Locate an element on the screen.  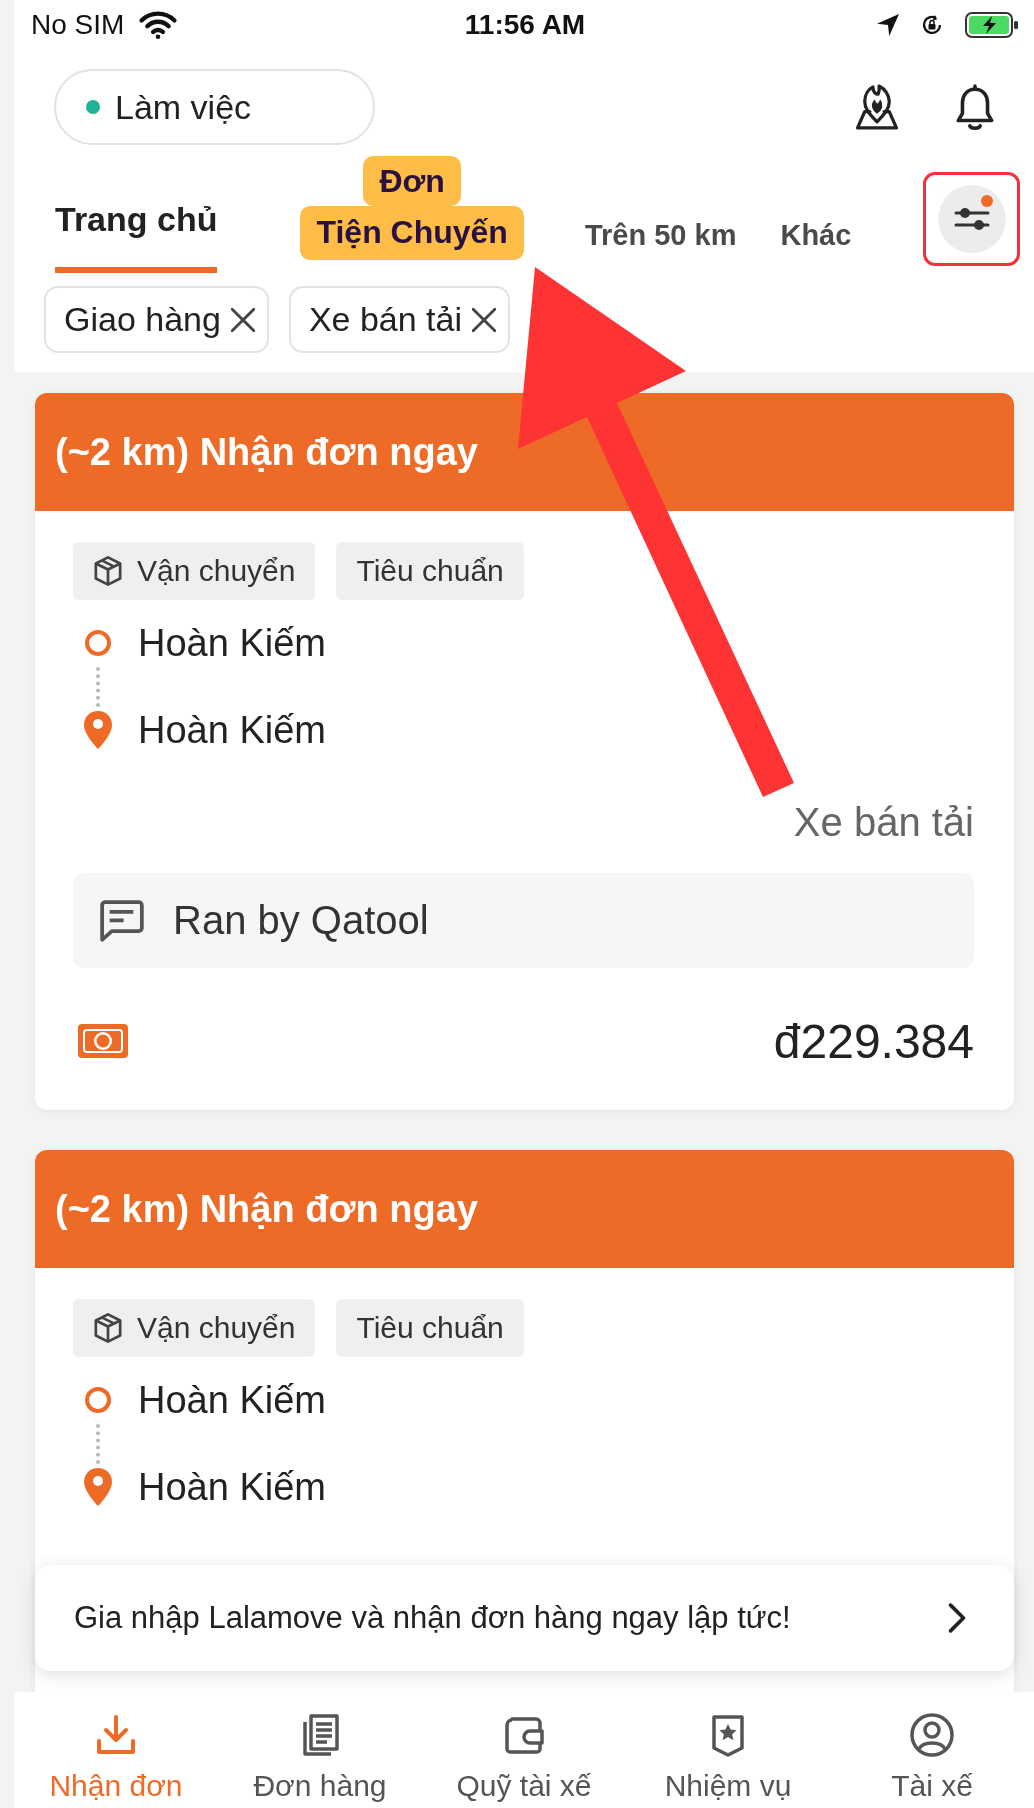
annotation-label: Tiện Chuyến is located at coordinates (412, 233).